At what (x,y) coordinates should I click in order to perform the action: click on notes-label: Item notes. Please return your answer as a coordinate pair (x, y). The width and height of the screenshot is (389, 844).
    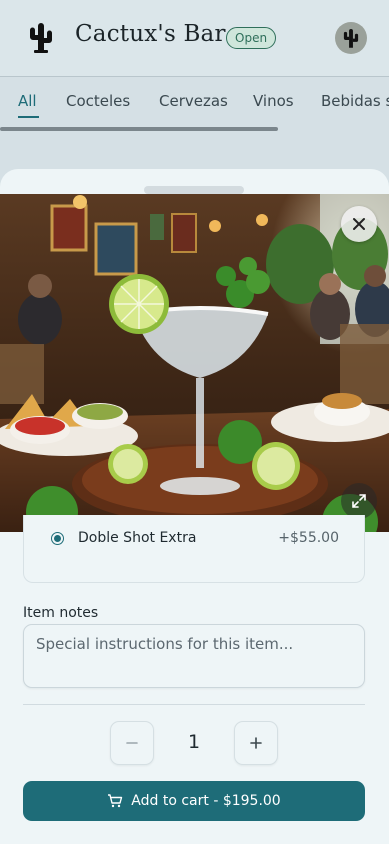
    Looking at the image, I should click on (61, 613).